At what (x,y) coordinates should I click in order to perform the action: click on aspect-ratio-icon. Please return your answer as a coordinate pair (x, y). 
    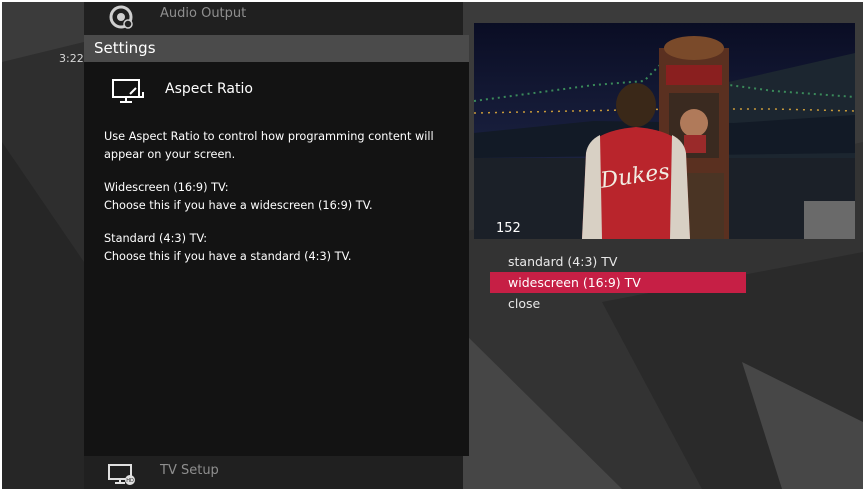
    Looking at the image, I should click on (128, 91).